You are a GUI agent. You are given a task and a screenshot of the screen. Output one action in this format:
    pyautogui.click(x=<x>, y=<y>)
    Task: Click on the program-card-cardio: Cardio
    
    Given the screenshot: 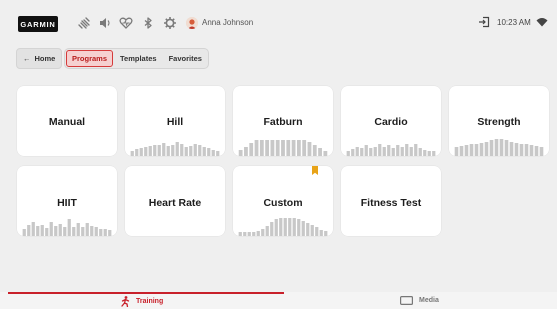 What is the action you would take?
    pyautogui.click(x=391, y=121)
    